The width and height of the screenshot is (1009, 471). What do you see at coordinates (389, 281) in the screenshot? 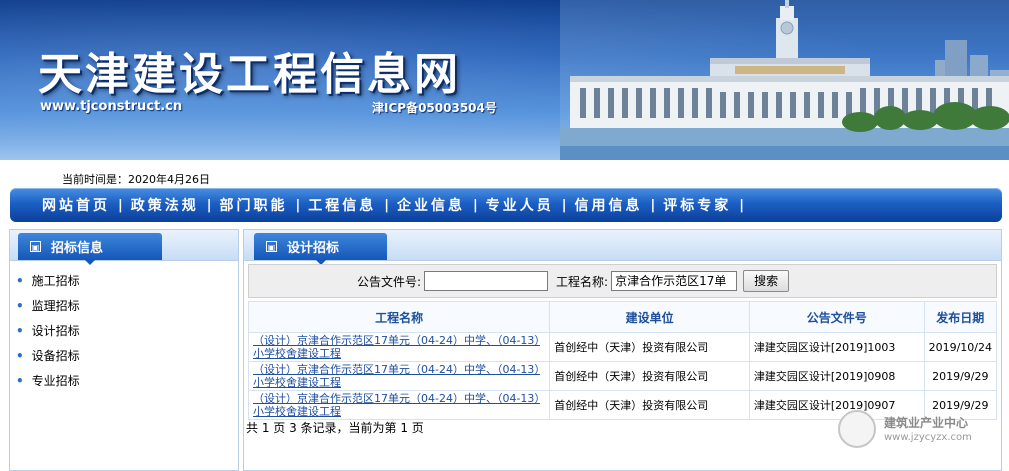
I see `doc-no-label: 公告文件号:` at bounding box center [389, 281].